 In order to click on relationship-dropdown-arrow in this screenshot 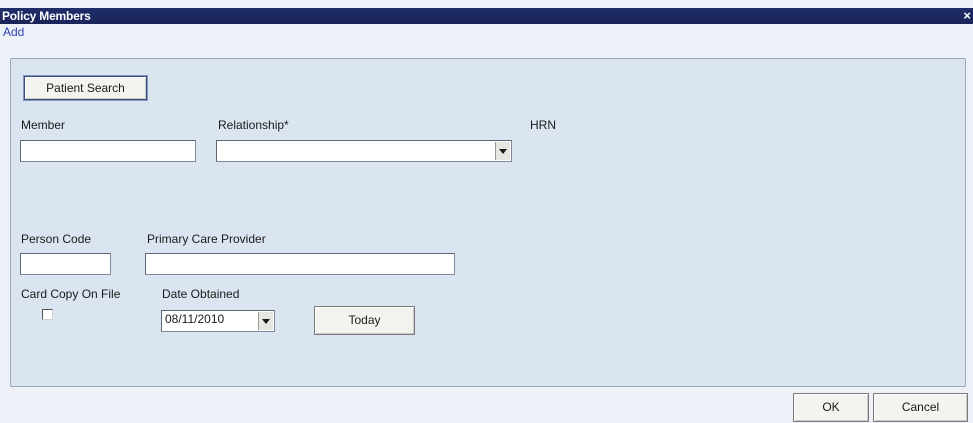, I will do `click(502, 151)`.